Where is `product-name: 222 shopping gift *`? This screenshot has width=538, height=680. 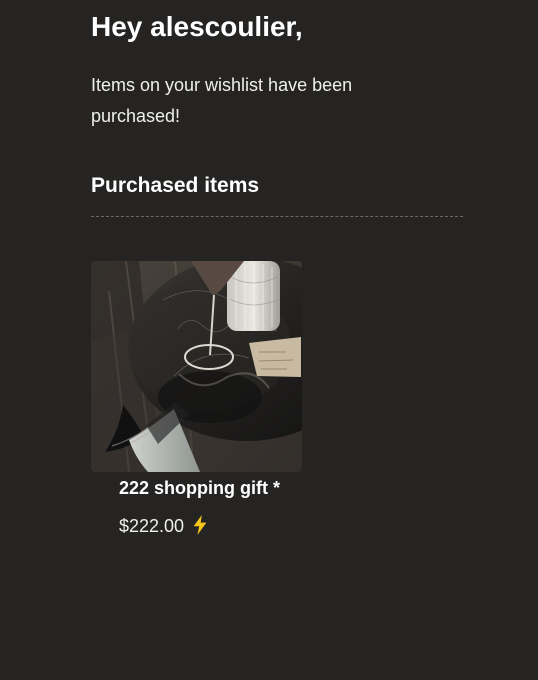
product-name: 222 shopping gift * is located at coordinates (204, 488).